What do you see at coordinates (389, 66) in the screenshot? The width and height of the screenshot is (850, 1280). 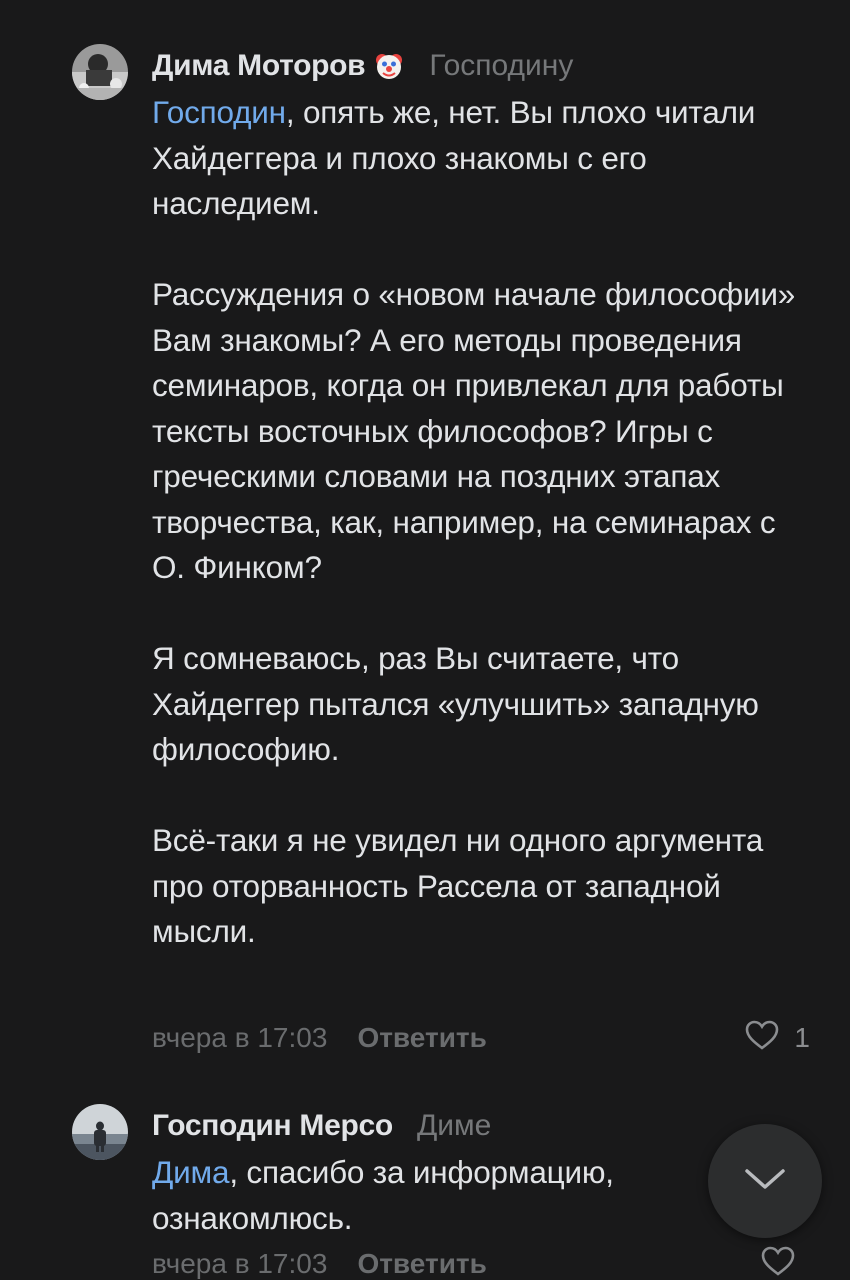 I see `clown-face-icon` at bounding box center [389, 66].